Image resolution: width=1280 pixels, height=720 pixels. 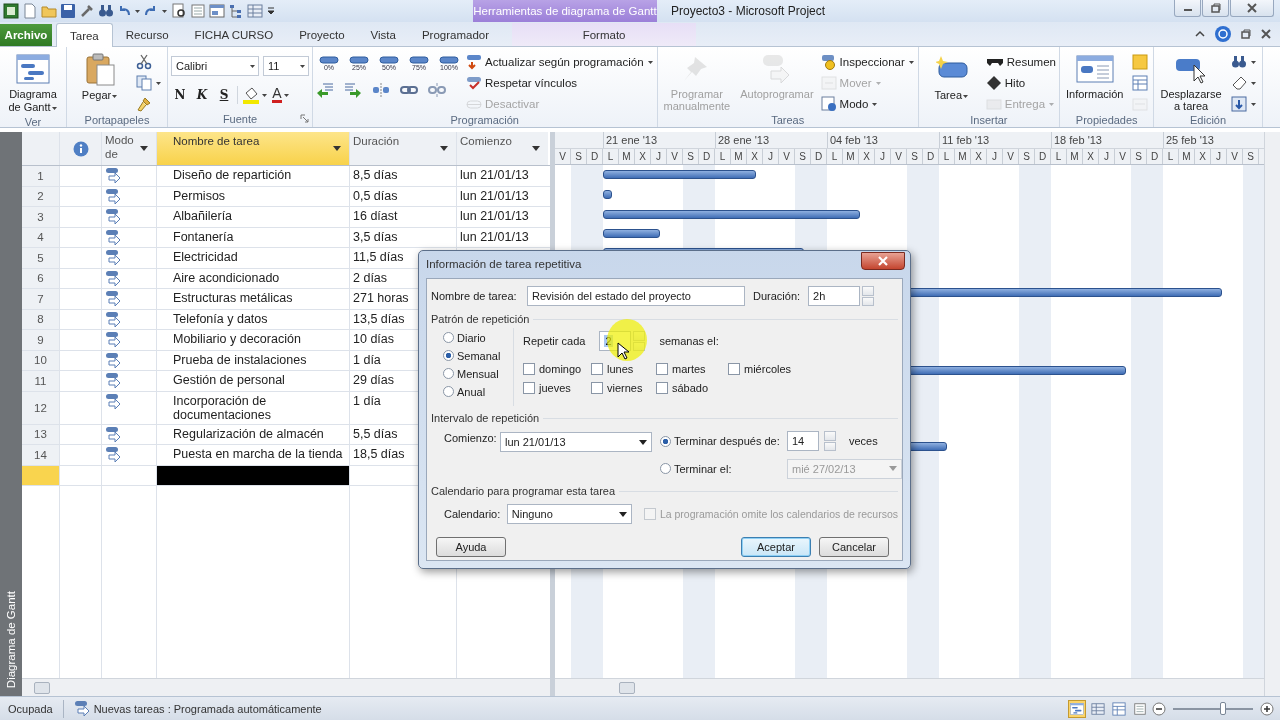 I want to click on timescale-label: 28 ene '13, so click(x=744, y=140).